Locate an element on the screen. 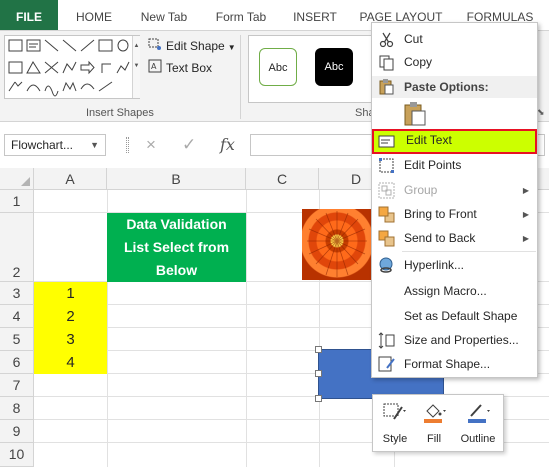  shapes-gallery-icons is located at coordinates (69, 68).